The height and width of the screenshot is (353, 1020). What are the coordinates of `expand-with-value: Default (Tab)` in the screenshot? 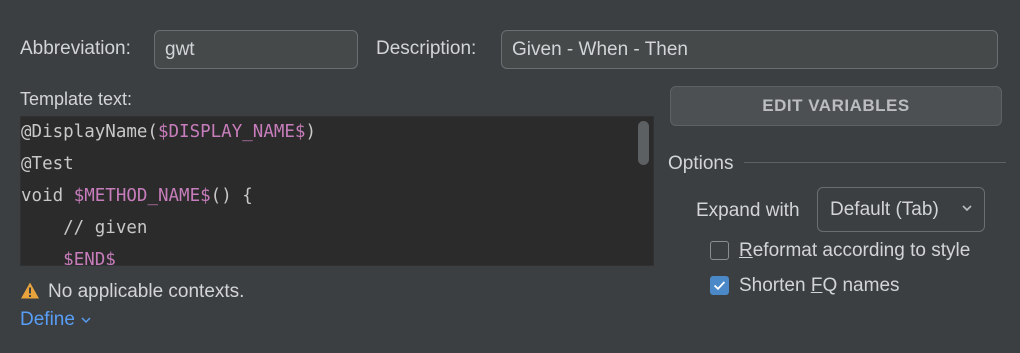 It's located at (884, 209).